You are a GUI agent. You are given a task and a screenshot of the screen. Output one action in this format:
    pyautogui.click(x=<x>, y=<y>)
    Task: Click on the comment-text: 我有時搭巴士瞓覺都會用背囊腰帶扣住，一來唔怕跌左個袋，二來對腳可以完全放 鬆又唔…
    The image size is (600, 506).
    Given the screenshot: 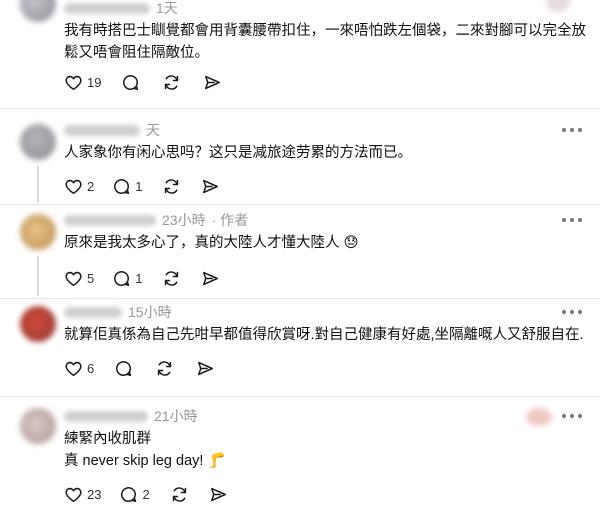 What is the action you would take?
    pyautogui.click(x=325, y=42)
    